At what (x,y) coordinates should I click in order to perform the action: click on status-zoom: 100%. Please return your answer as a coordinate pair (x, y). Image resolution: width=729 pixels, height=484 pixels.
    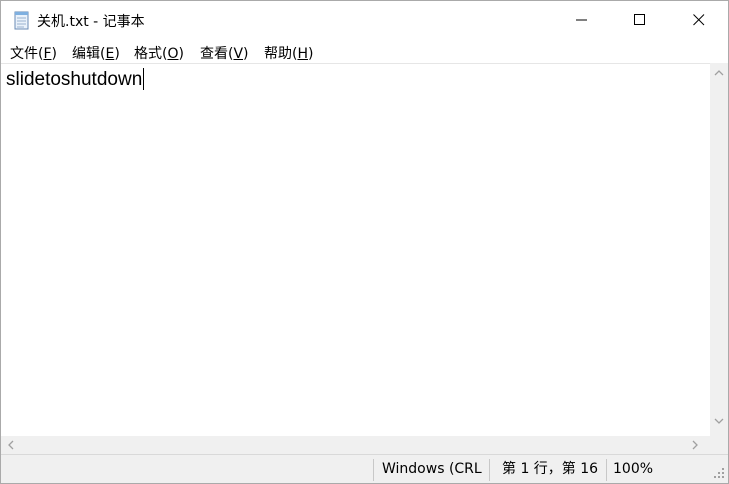
    Looking at the image, I should click on (633, 469).